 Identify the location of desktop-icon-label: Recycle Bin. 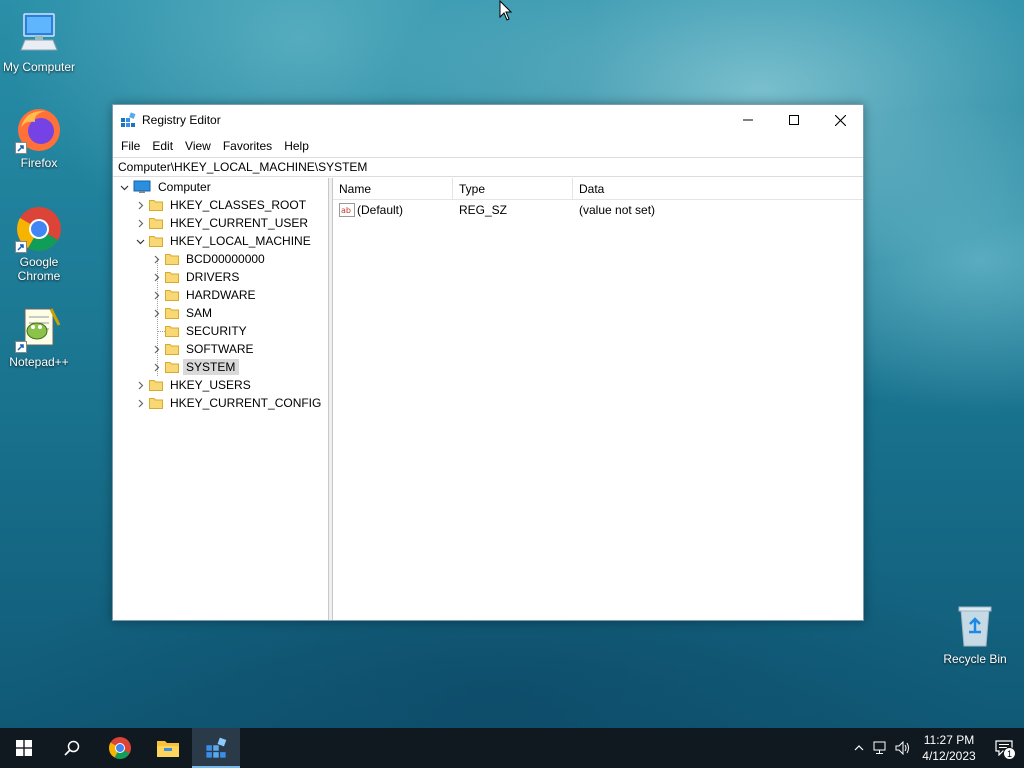
(975, 659).